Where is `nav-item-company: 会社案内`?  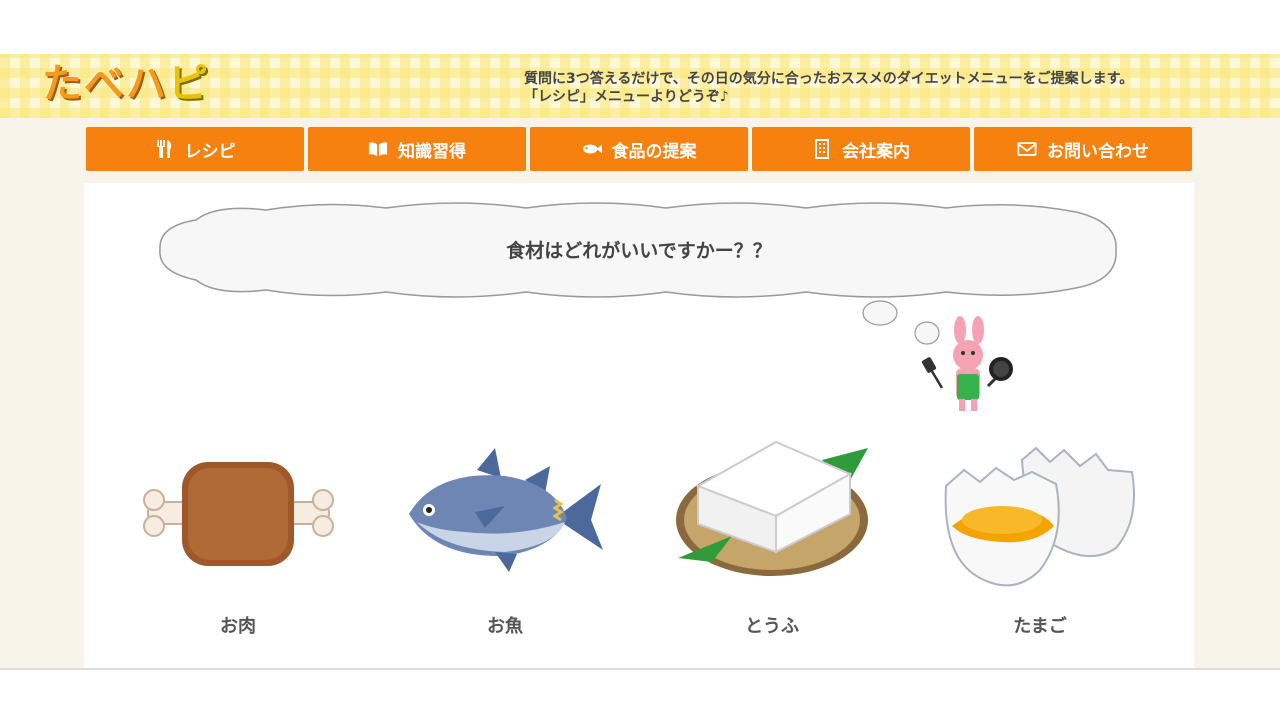
nav-item-company: 会社案内 is located at coordinates (861, 149).